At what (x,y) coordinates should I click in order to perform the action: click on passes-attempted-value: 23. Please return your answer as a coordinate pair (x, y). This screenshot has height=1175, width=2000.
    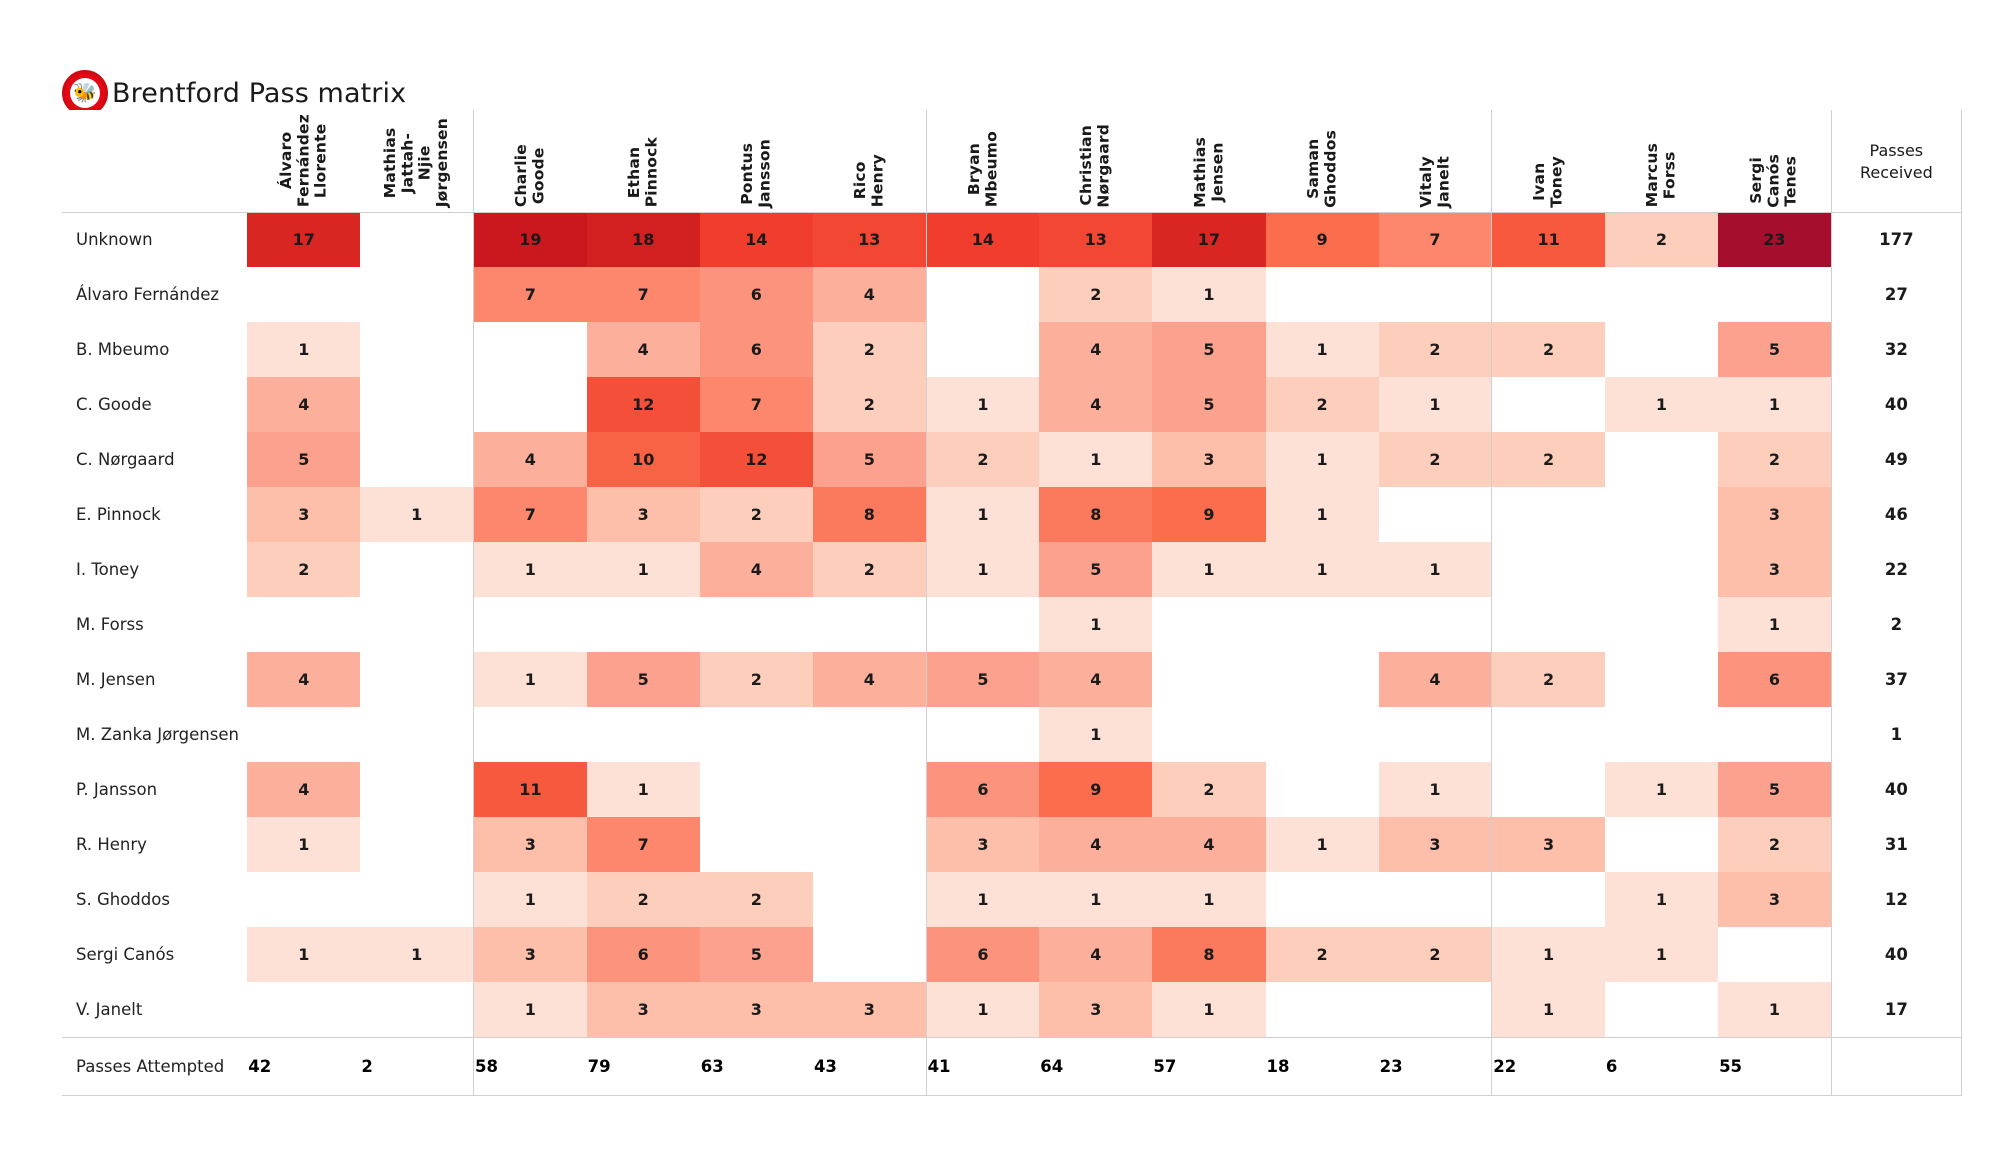
    Looking at the image, I should click on (1435, 1066).